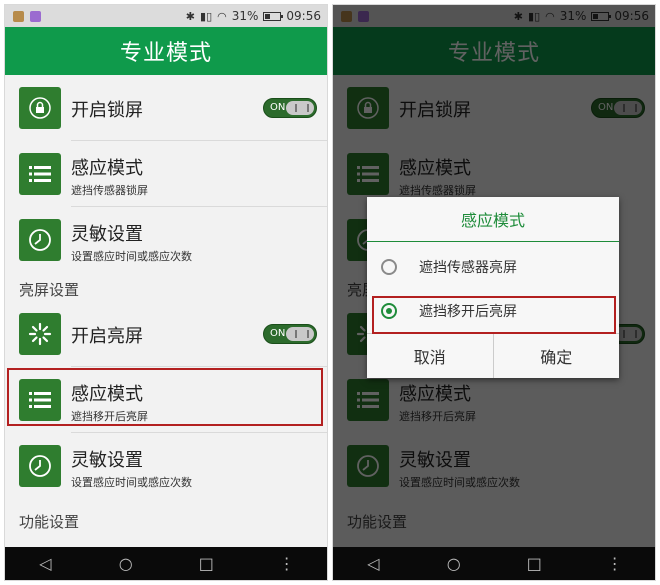 This screenshot has height=585, width=660. What do you see at coordinates (107, 168) in the screenshot?
I see `row-title: 感应模式` at bounding box center [107, 168].